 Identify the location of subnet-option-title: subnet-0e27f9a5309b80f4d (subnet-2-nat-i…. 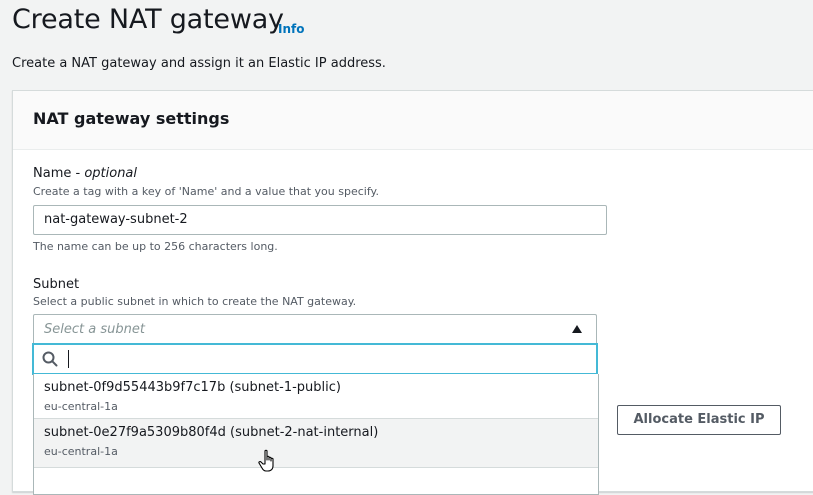
(211, 432).